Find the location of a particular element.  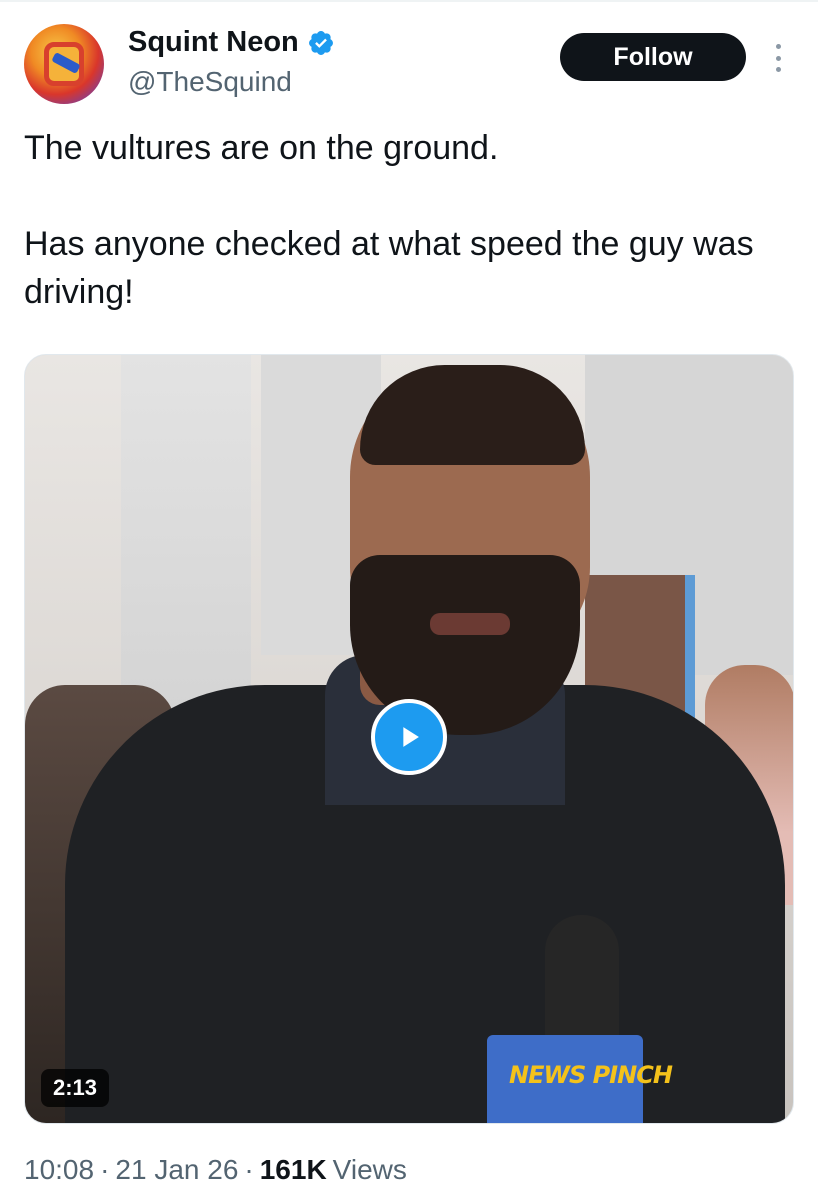

video-duration-badge: 2:13 is located at coordinates (75, 1088).